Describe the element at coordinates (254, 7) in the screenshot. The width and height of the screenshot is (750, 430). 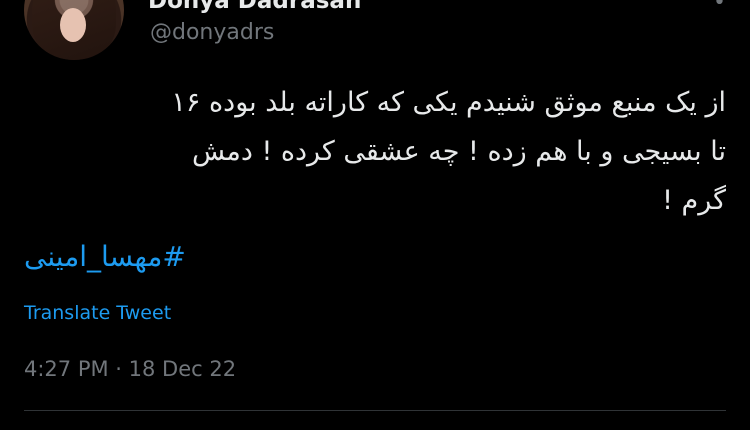
I see `display-name: Donya Dadrasan` at that location.